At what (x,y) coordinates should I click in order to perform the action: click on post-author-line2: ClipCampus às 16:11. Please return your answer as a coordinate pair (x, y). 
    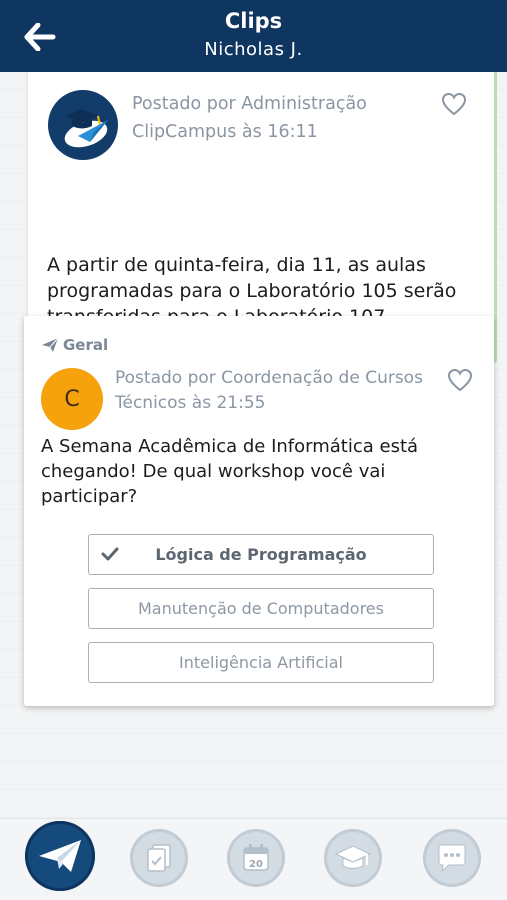
    Looking at the image, I should click on (225, 132).